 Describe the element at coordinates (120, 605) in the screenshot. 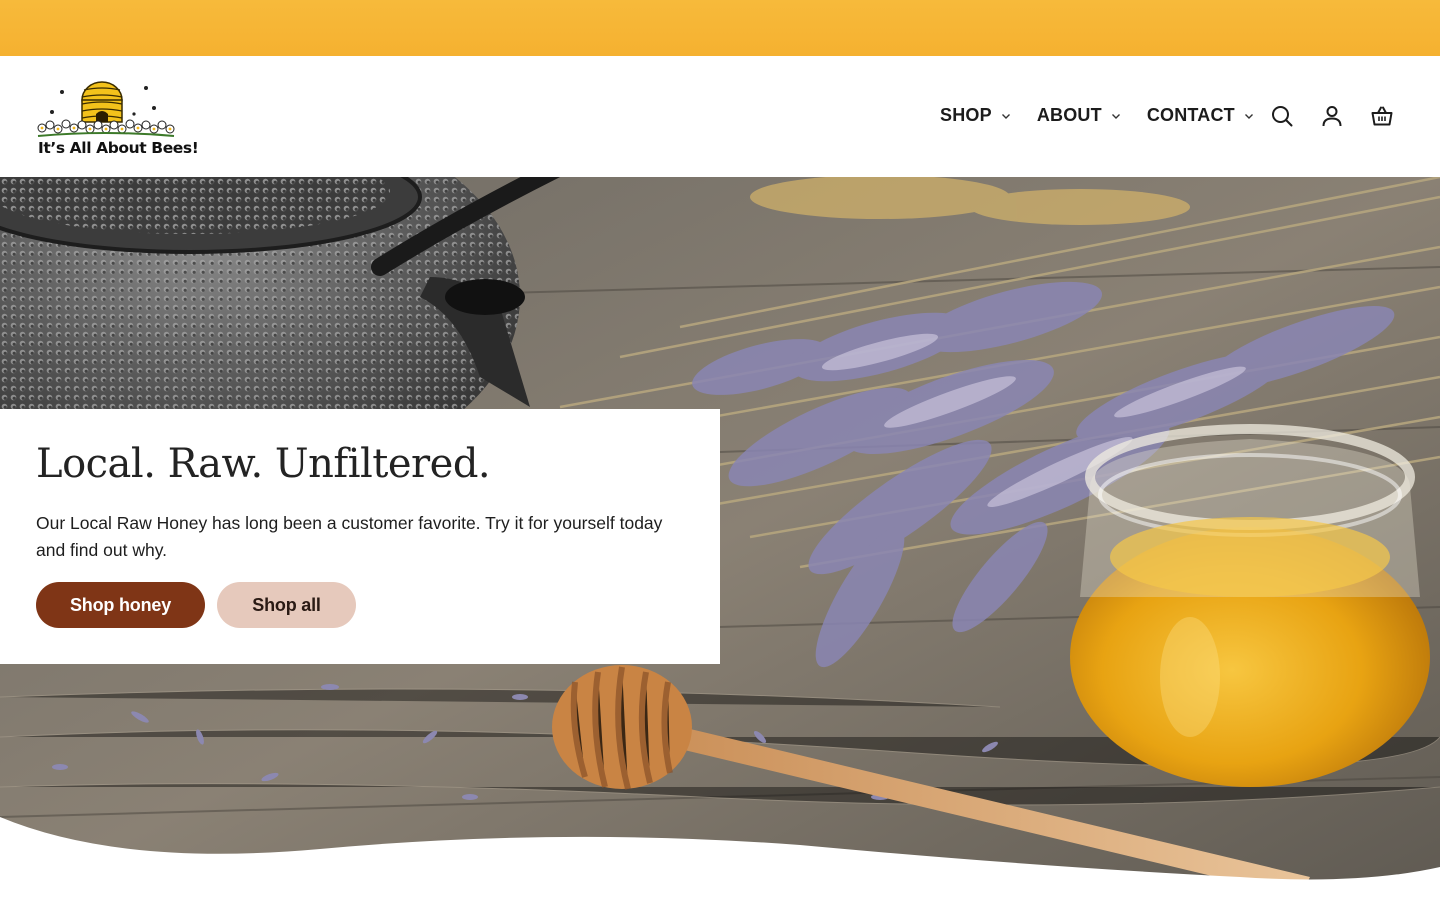

I see `shop-honey-button: Shop honey` at that location.